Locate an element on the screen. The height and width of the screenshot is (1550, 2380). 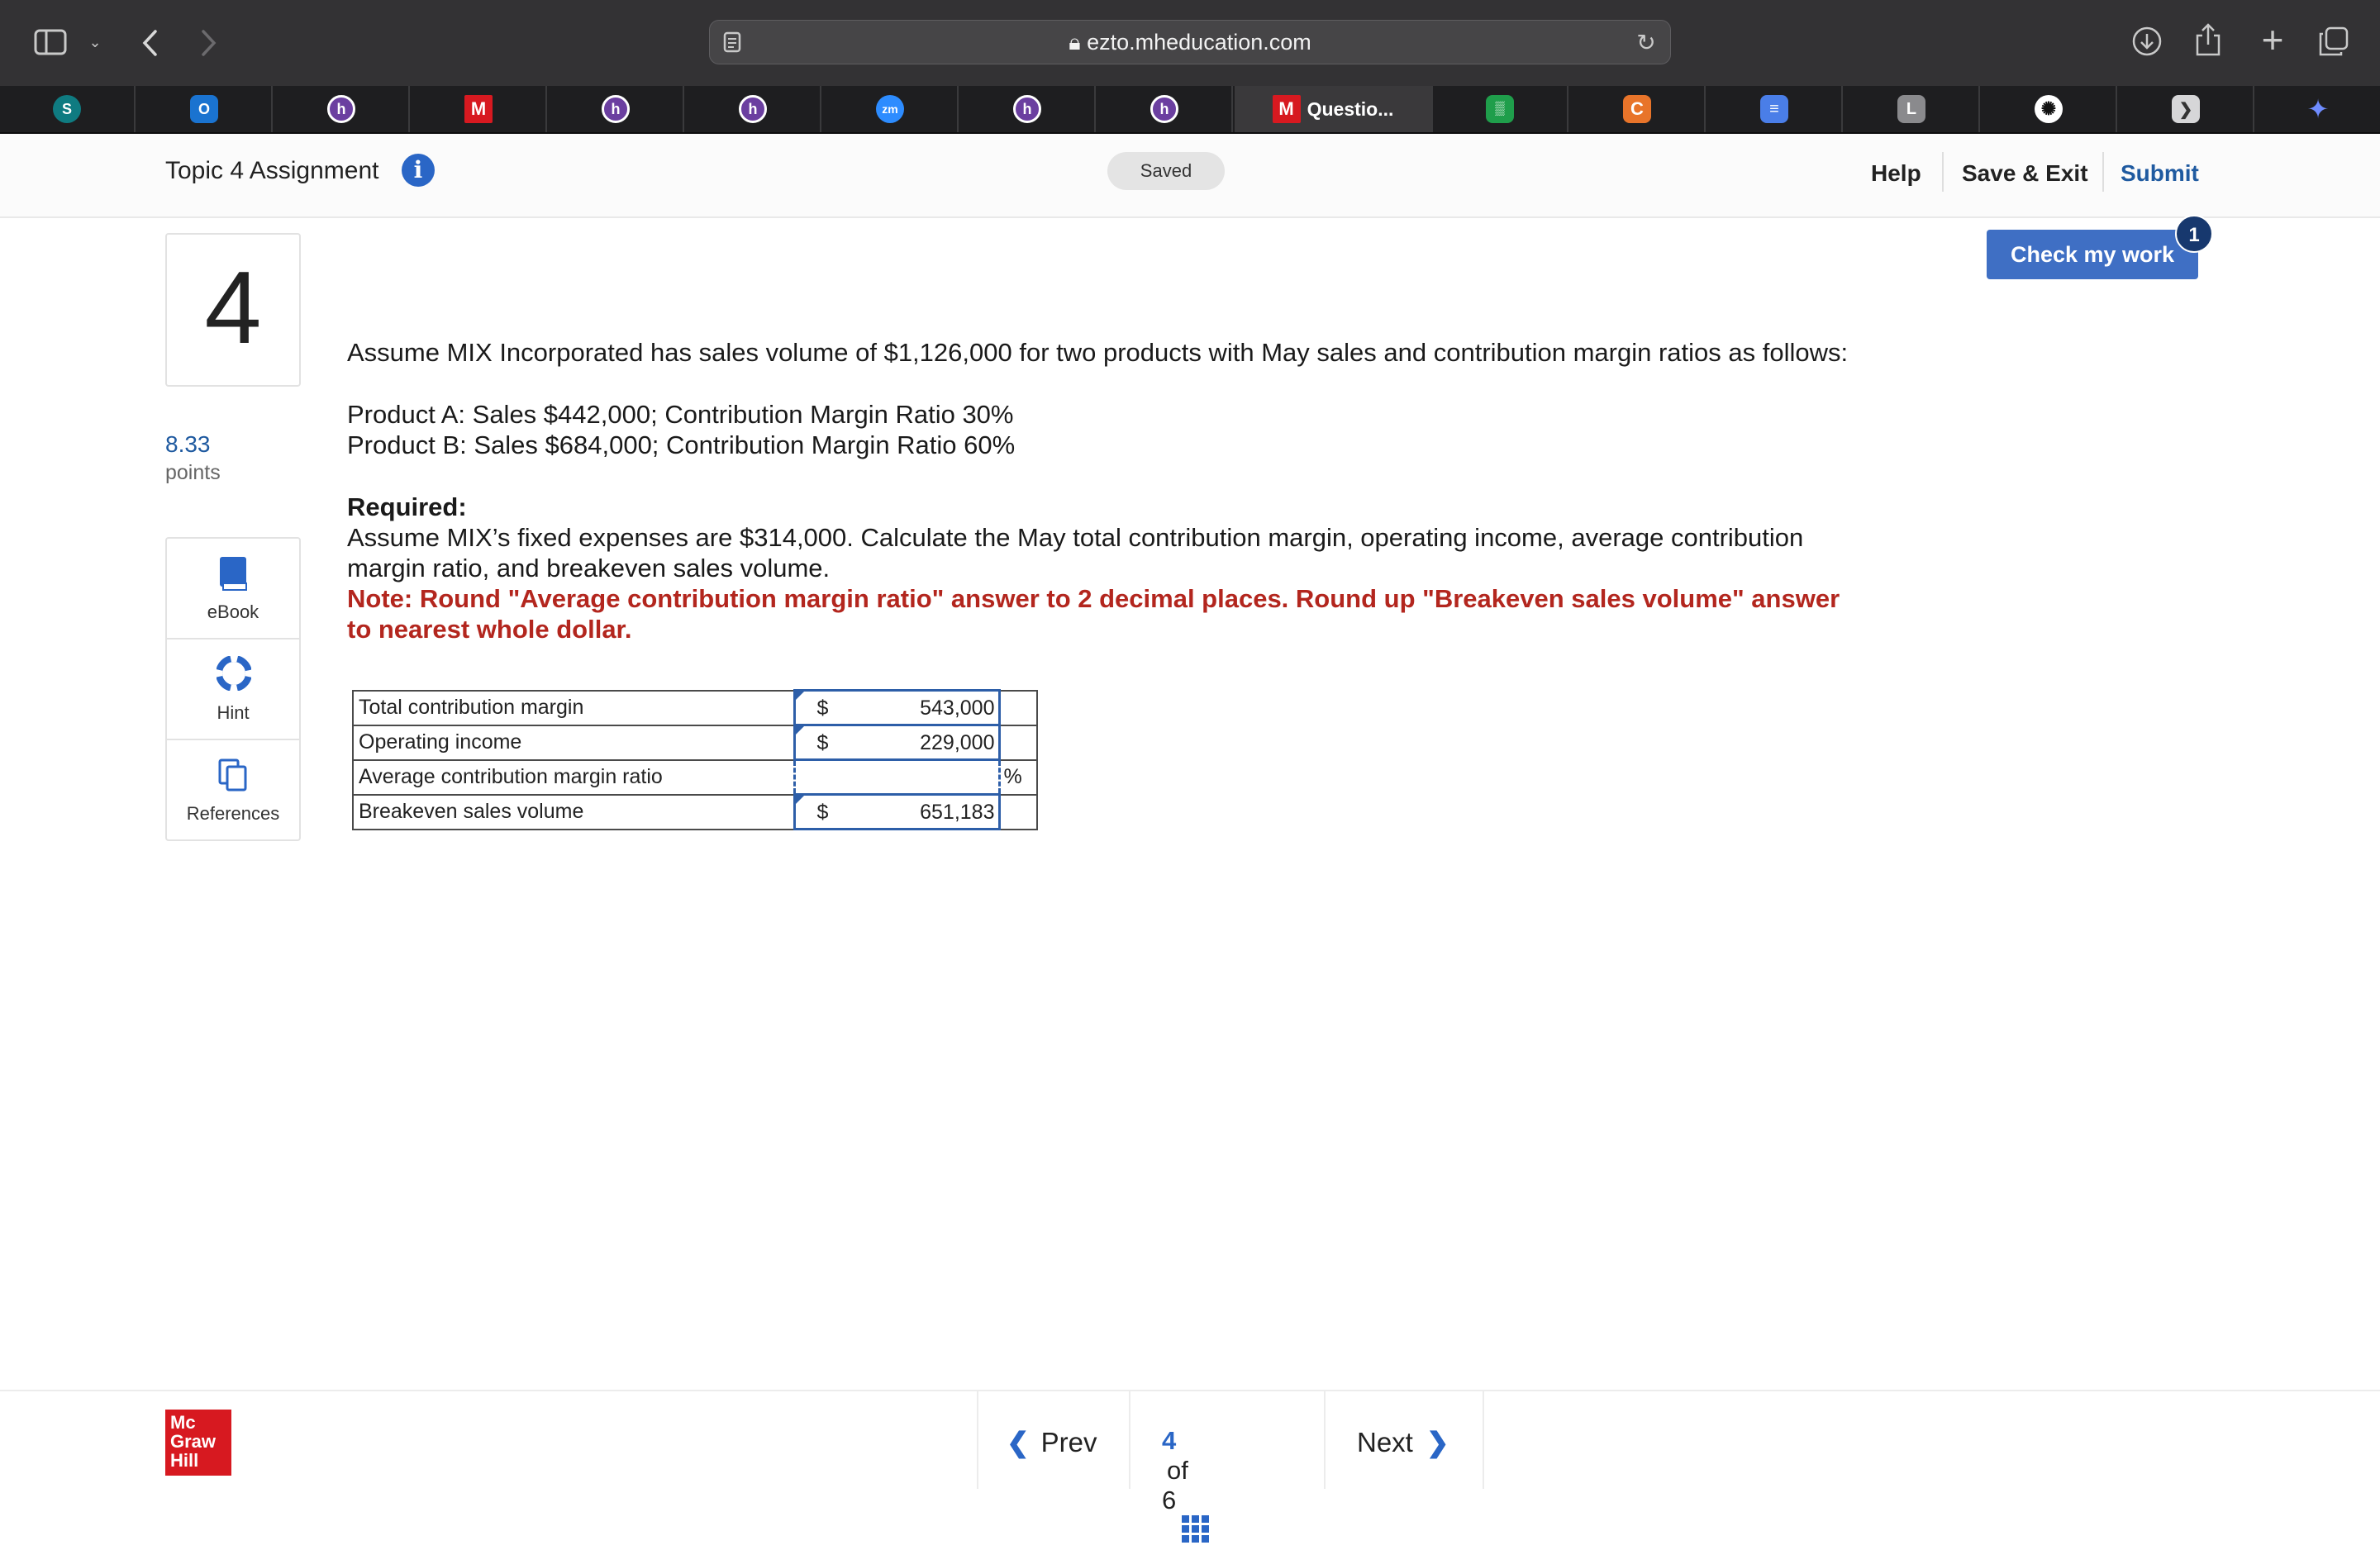
tab-mcgraw: M is located at coordinates (479, 109).